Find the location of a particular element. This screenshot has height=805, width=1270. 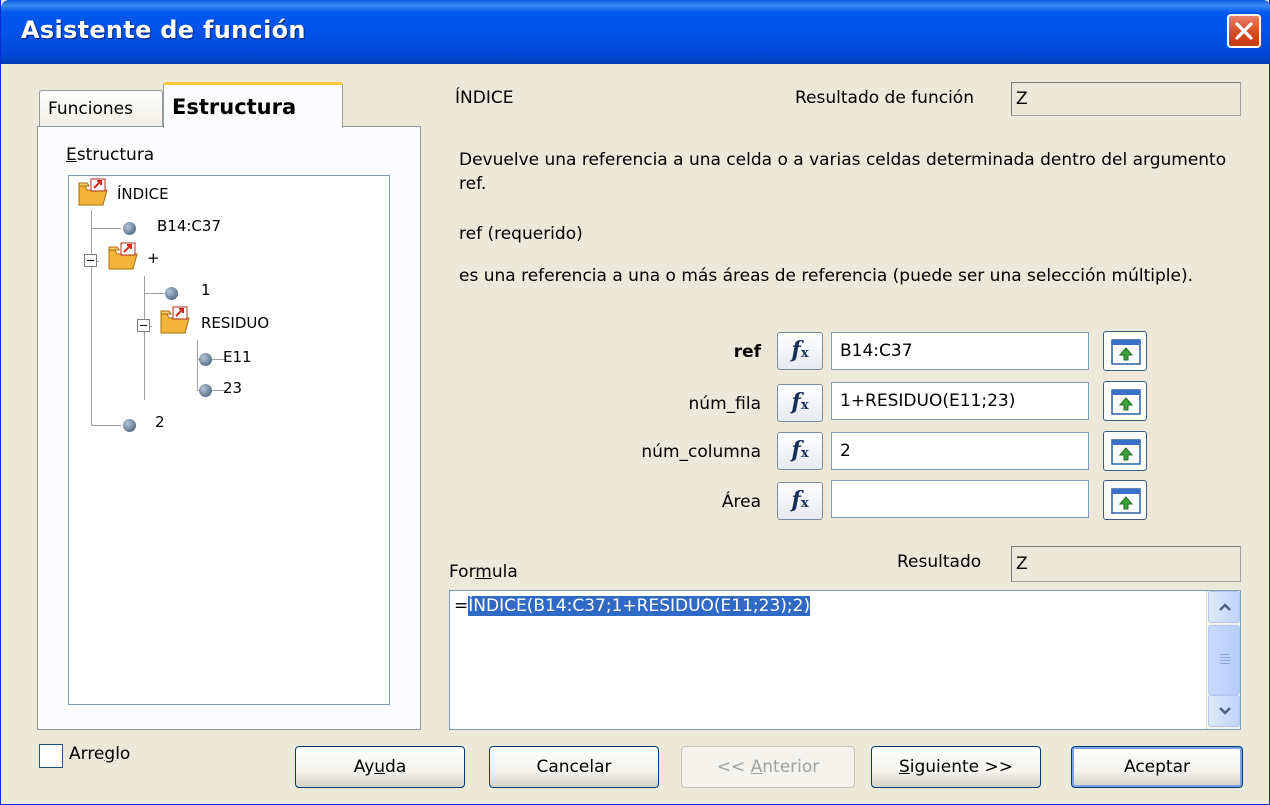

arg-input-area is located at coordinates (960, 499).